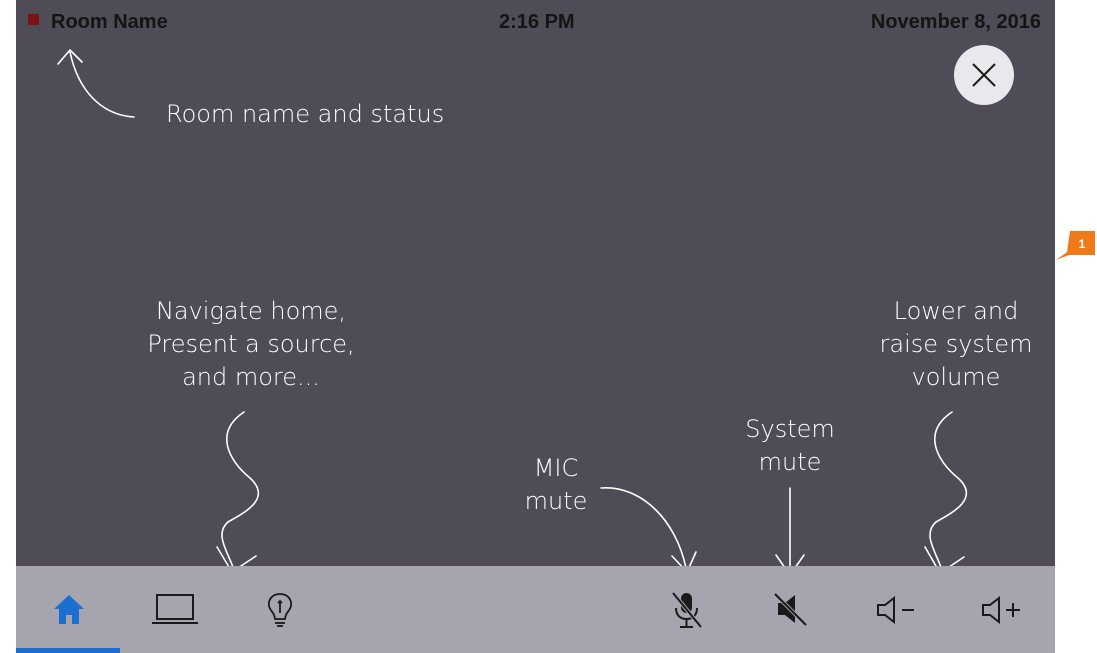 The height and width of the screenshot is (653, 1097). What do you see at coordinates (895, 610) in the screenshot?
I see `volume-down-icon` at bounding box center [895, 610].